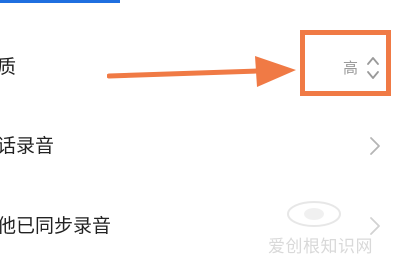 The image size is (401, 261). I want to click on quality-selector-value: 高, so click(350, 68).